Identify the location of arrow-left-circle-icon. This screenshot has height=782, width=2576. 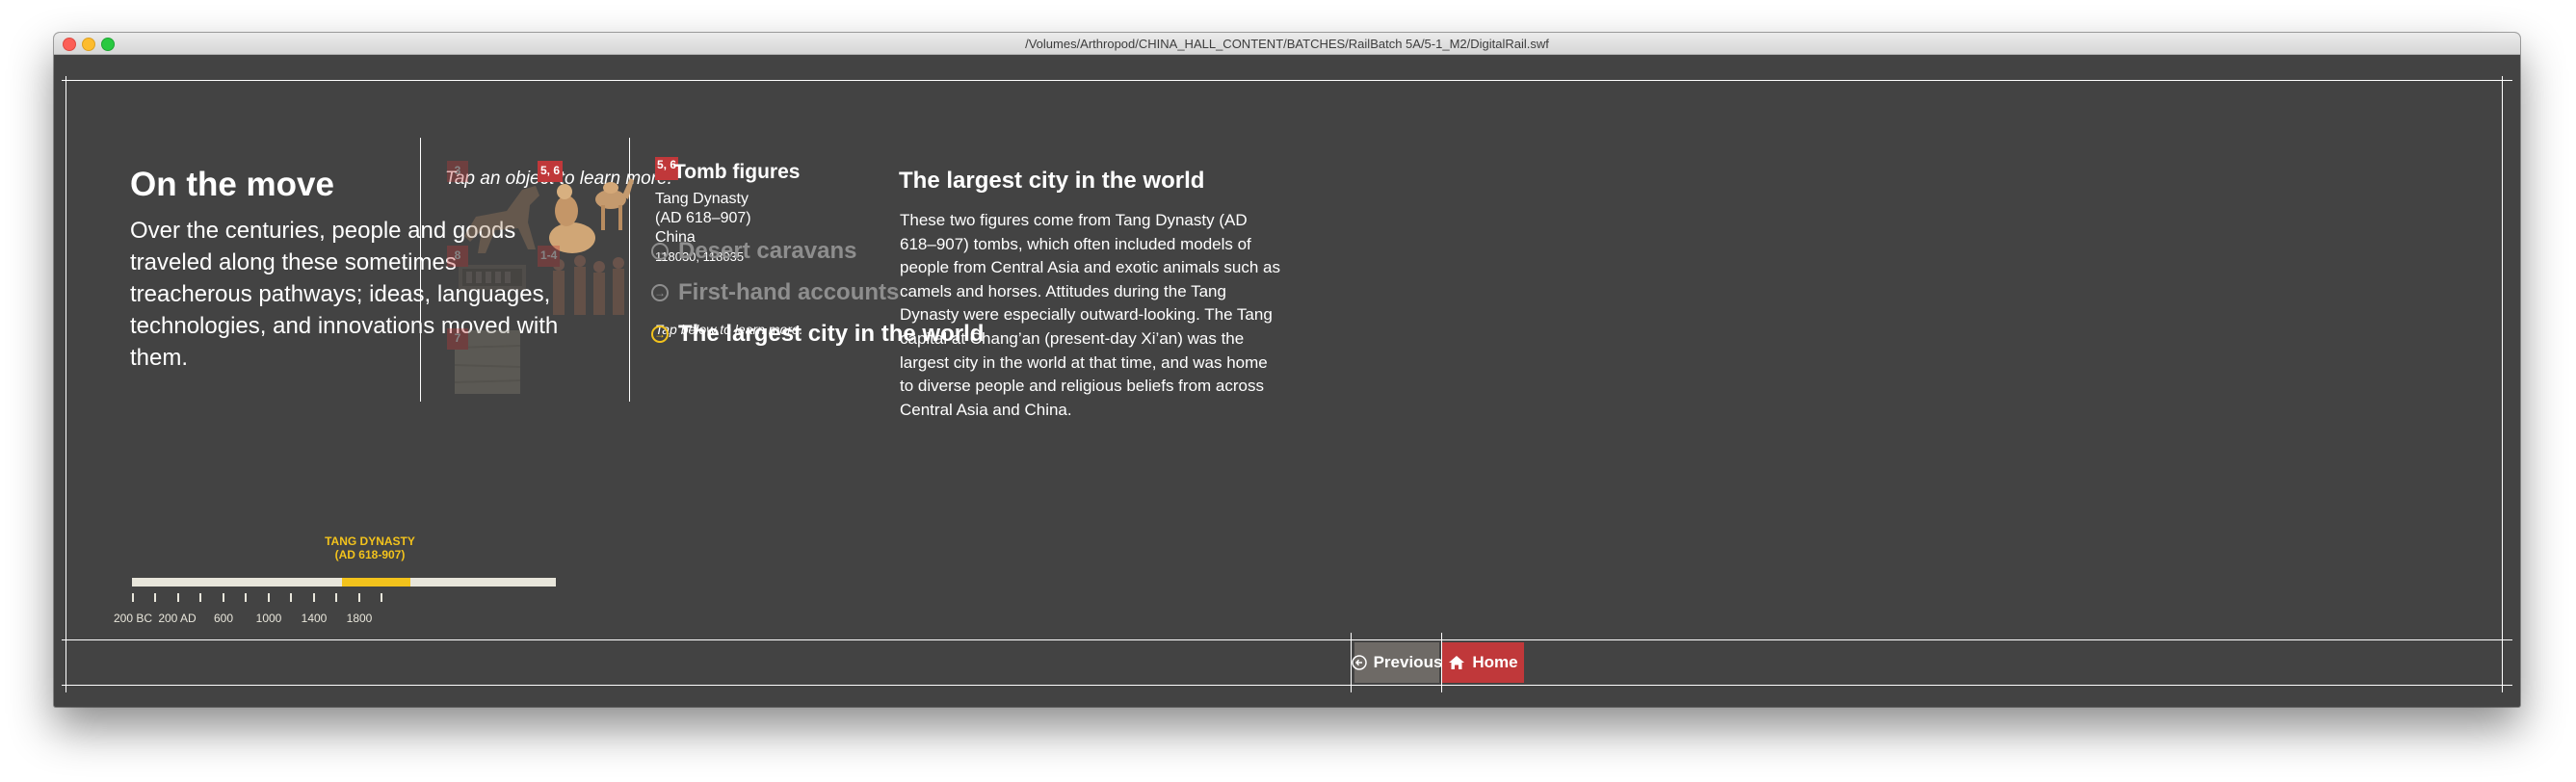
(1359, 663).